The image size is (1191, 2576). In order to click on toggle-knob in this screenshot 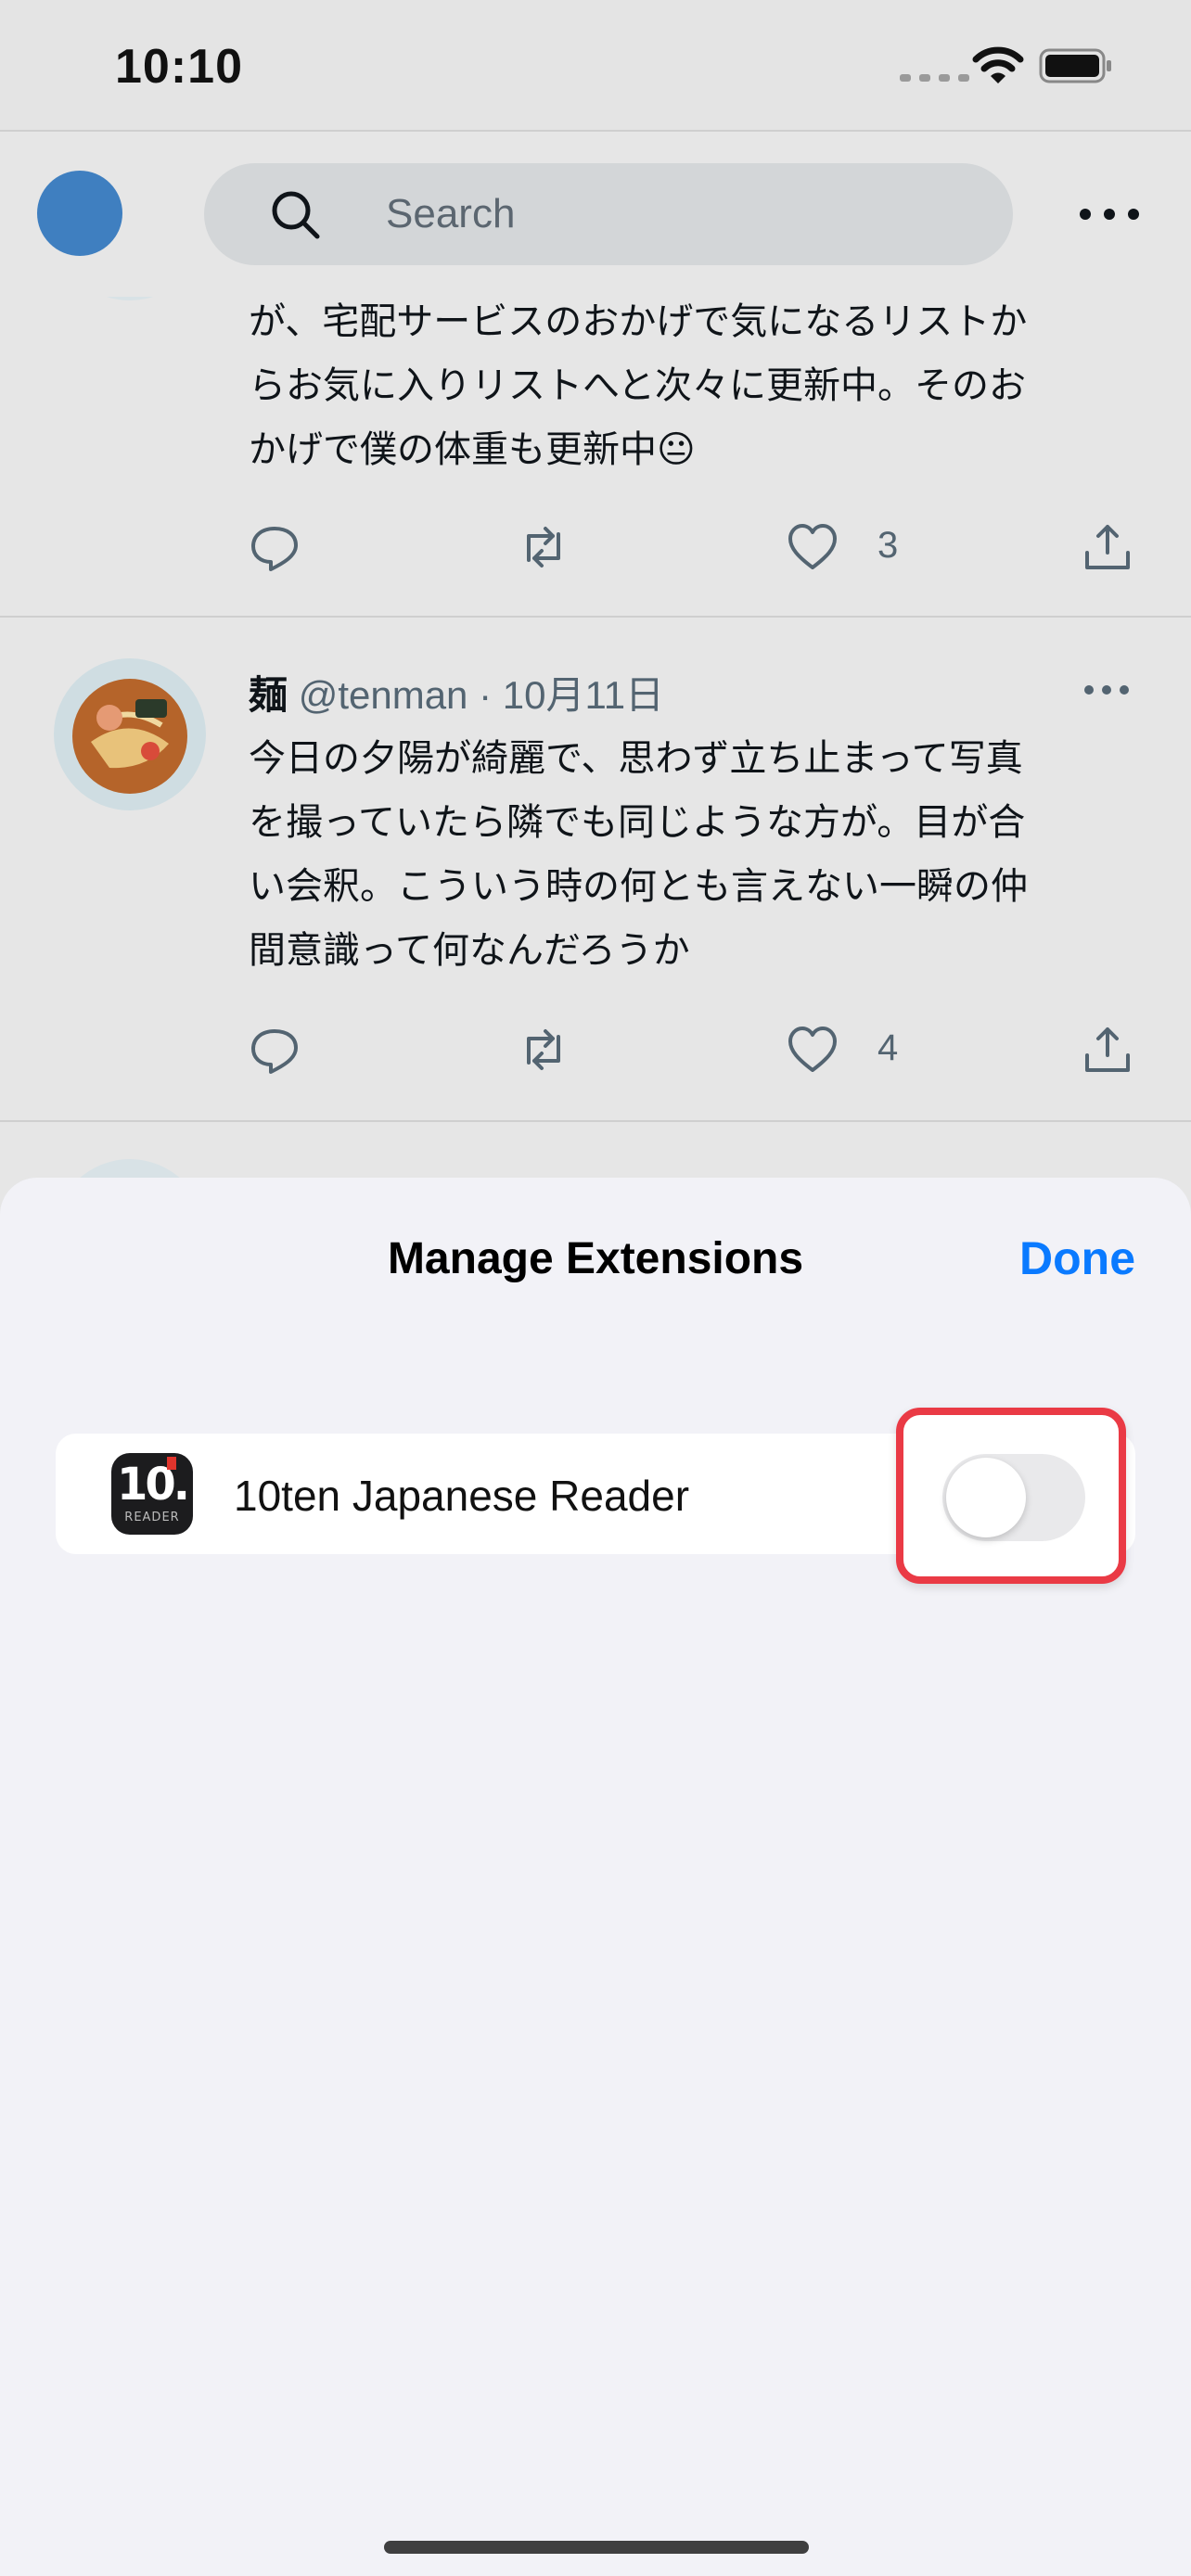, I will do `click(986, 1498)`.